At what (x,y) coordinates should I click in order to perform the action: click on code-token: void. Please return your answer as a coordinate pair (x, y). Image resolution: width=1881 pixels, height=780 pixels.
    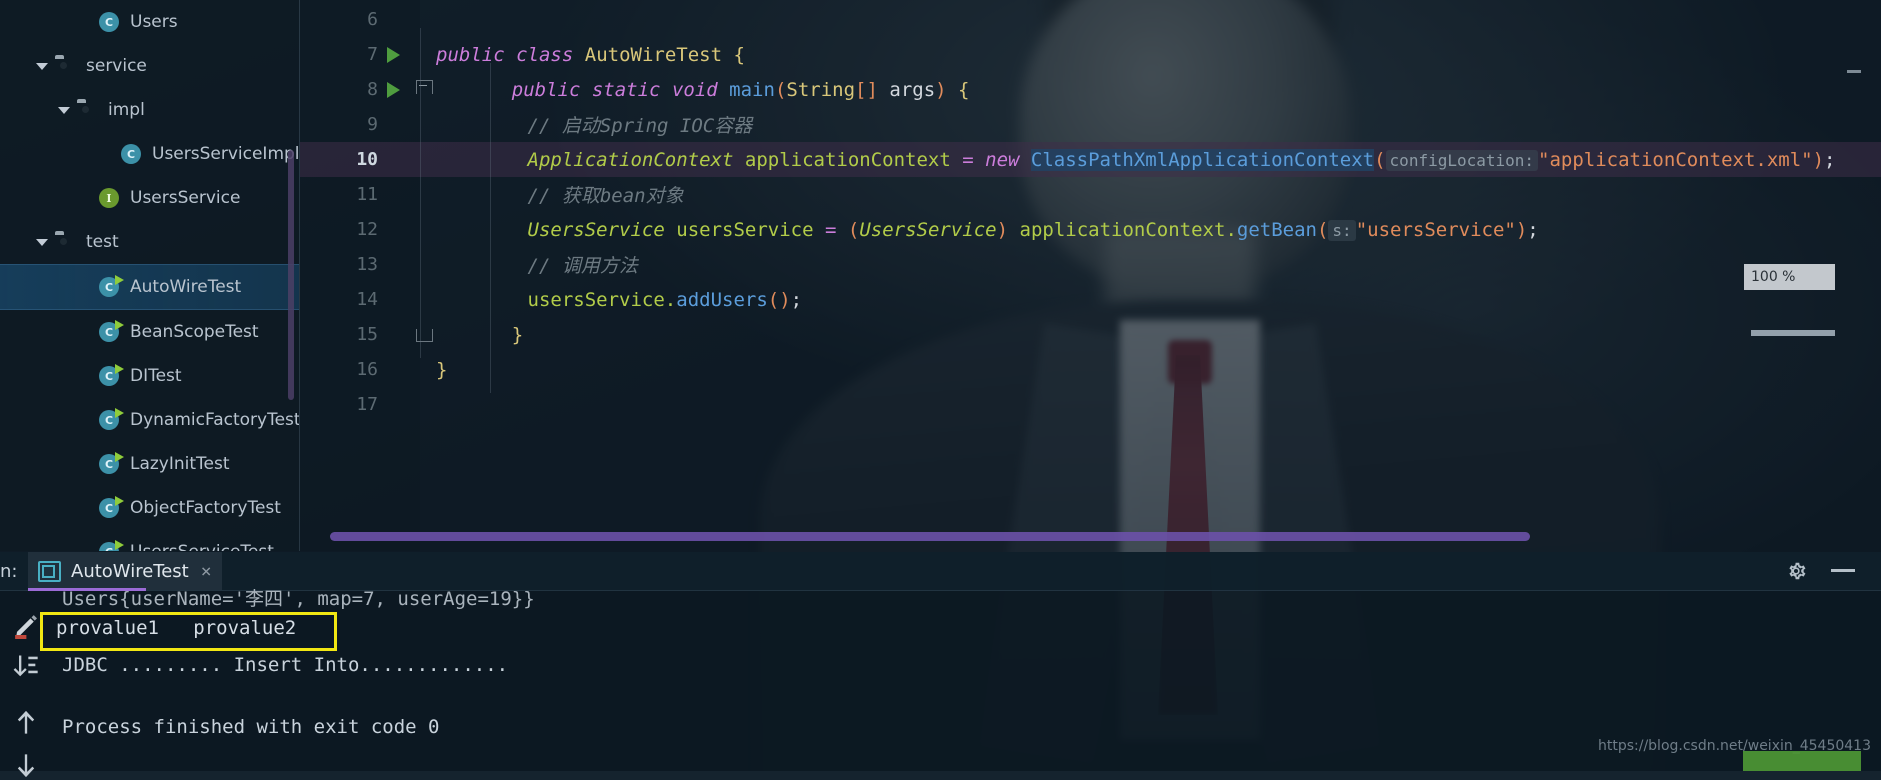
    Looking at the image, I should click on (694, 89).